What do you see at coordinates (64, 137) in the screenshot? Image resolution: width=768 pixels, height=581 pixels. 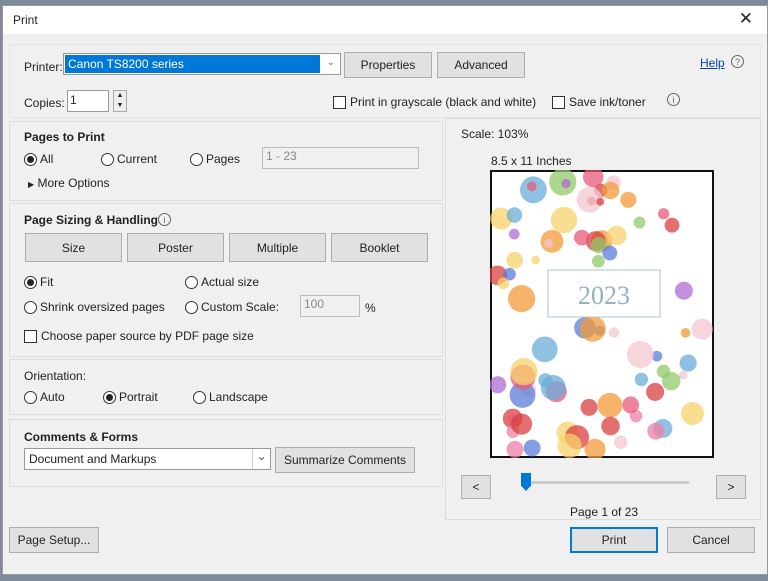 I see `pages-title: Pages to Print` at bounding box center [64, 137].